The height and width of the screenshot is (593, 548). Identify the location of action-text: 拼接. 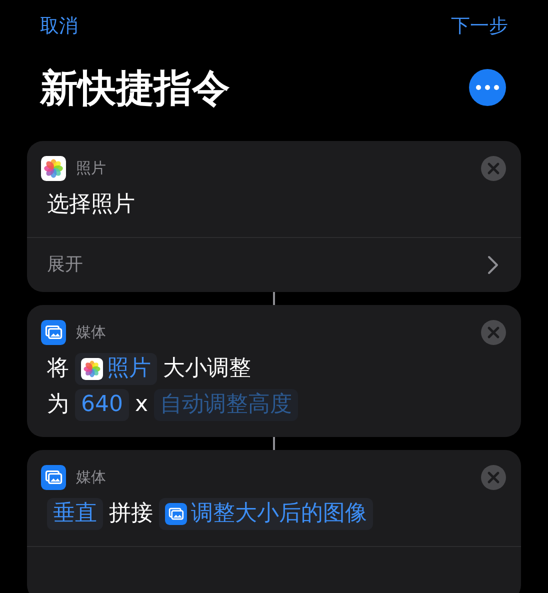
(131, 514).